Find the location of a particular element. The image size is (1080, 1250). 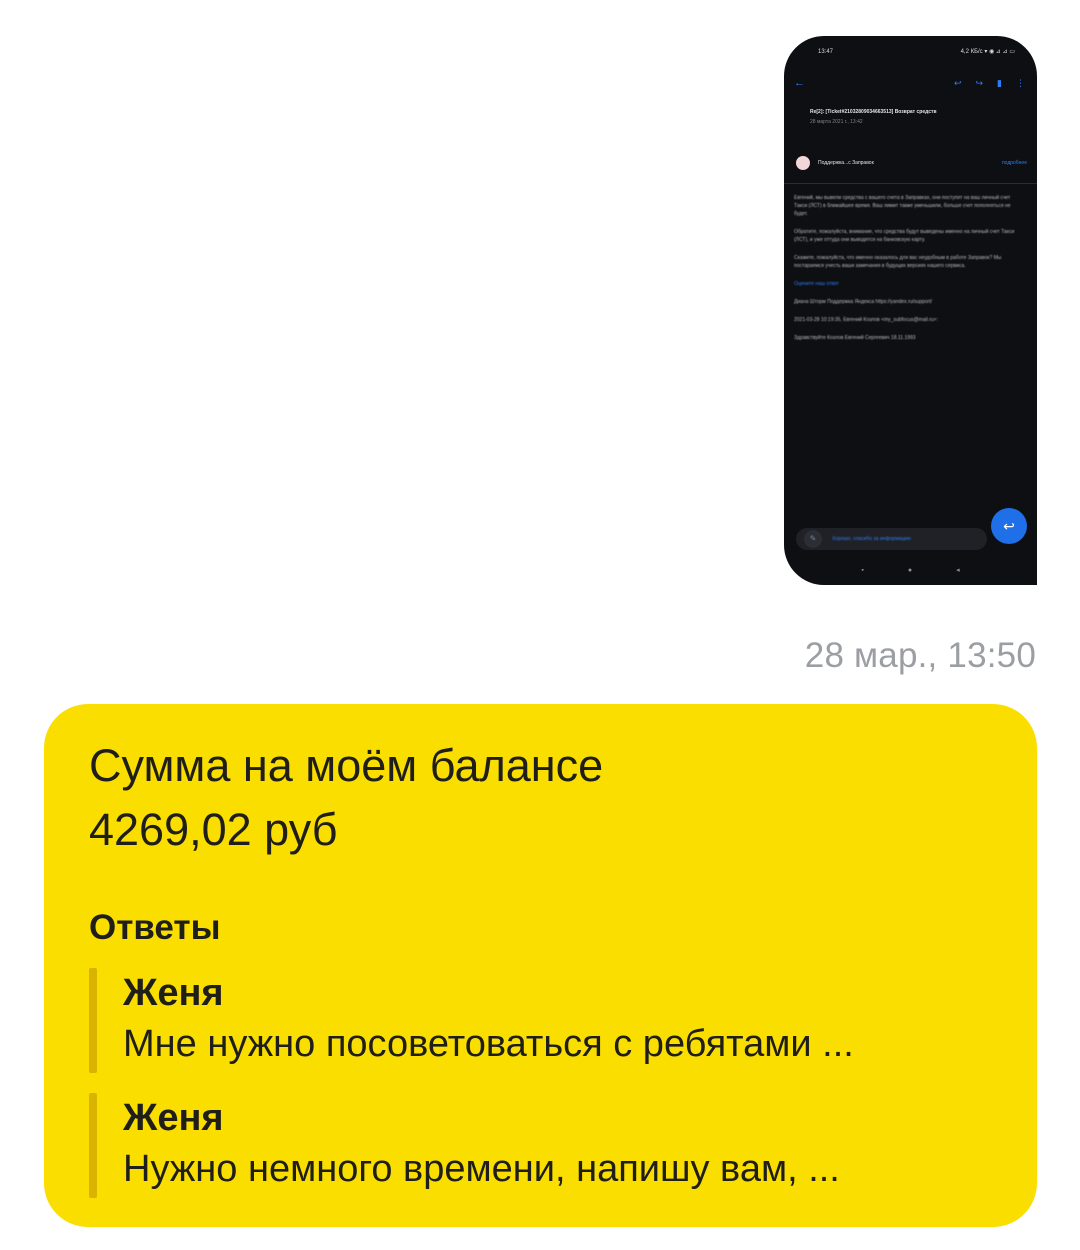

thumb-status-time: 13:47 is located at coordinates (826, 52).